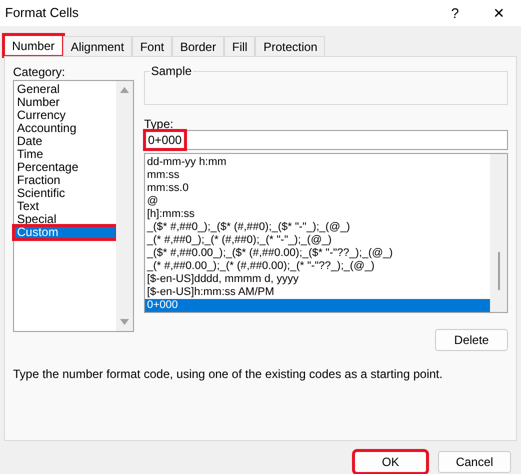 Image resolution: width=521 pixels, height=474 pixels. What do you see at coordinates (65, 128) in the screenshot?
I see `category-item: Accounting` at bounding box center [65, 128].